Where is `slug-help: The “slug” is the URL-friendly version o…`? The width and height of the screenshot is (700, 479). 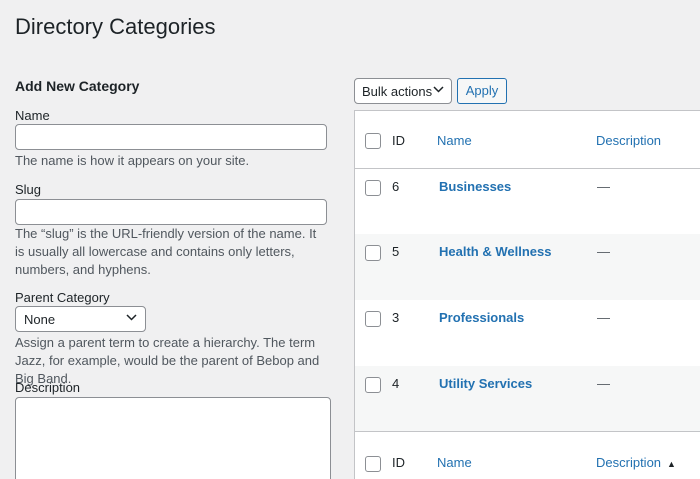
slug-help: The “slug” is the URL-friendly version o… is located at coordinates (166, 251).